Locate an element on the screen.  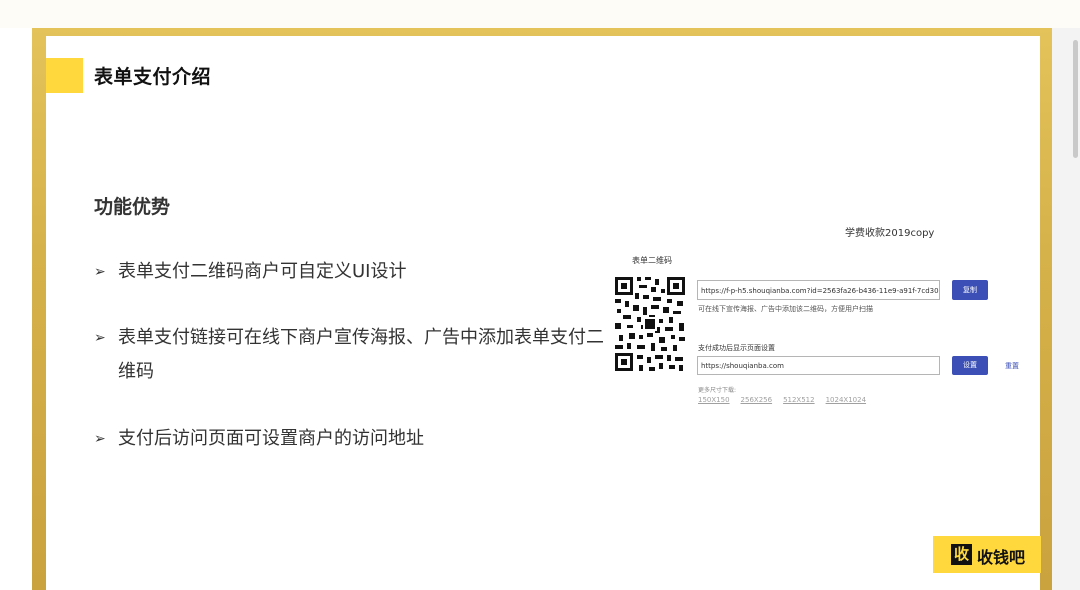
redirect-url-field: https://shouqianba.com is located at coordinates (818, 365).